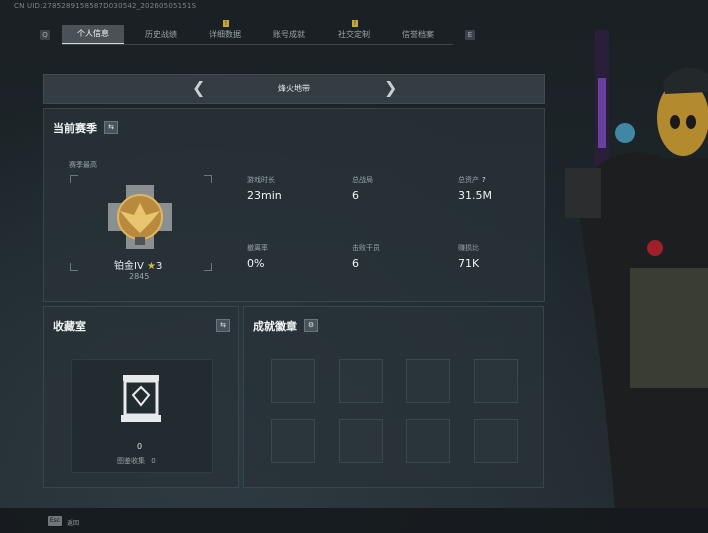 The height and width of the screenshot is (533, 708). I want to click on collection-room-panel: 收藏室 ⇆ 0 图鉴收集 0, so click(141, 397).